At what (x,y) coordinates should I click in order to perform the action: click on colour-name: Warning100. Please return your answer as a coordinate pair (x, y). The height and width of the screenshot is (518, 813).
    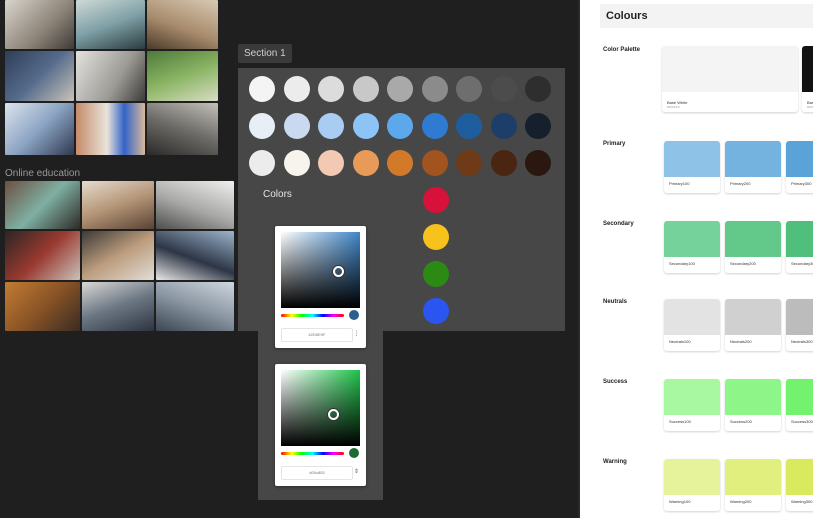
    Looking at the image, I should click on (680, 501).